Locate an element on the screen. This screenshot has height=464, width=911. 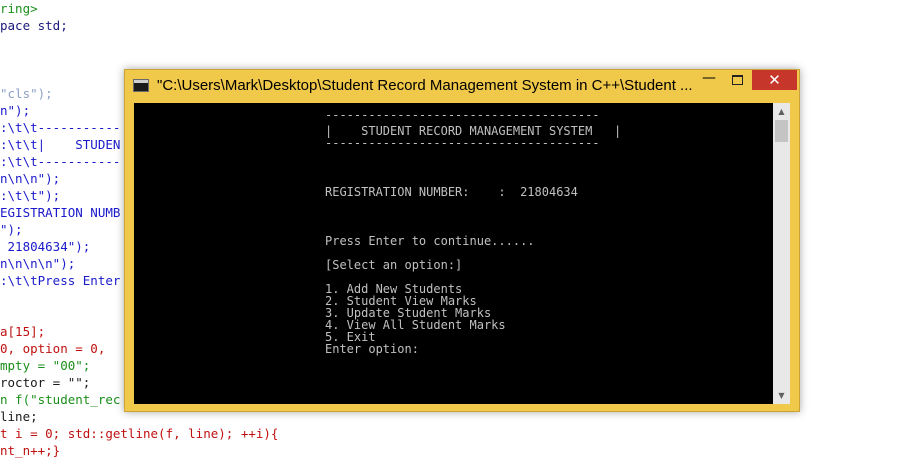
code-line: n f("student_rec is located at coordinates (60, 399).